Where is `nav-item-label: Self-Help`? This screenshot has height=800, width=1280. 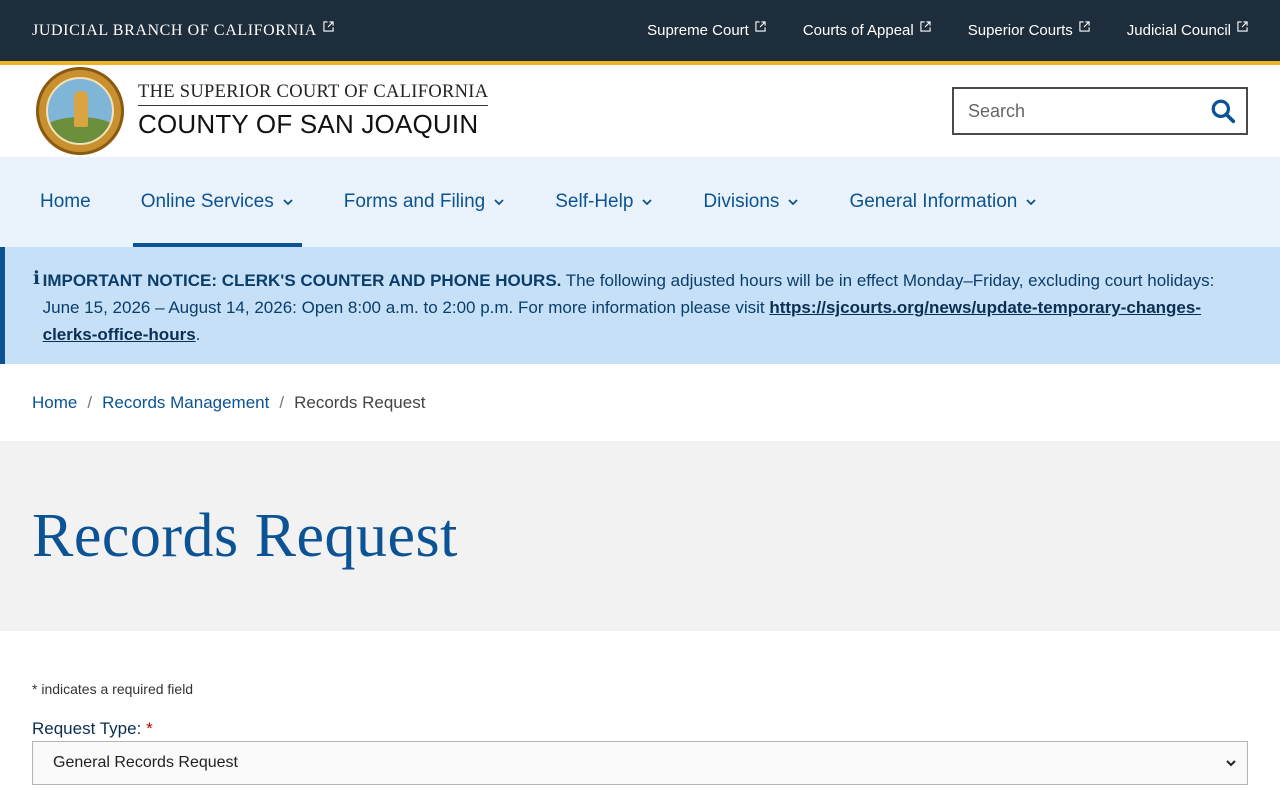
nav-item-label: Self-Help is located at coordinates (594, 201).